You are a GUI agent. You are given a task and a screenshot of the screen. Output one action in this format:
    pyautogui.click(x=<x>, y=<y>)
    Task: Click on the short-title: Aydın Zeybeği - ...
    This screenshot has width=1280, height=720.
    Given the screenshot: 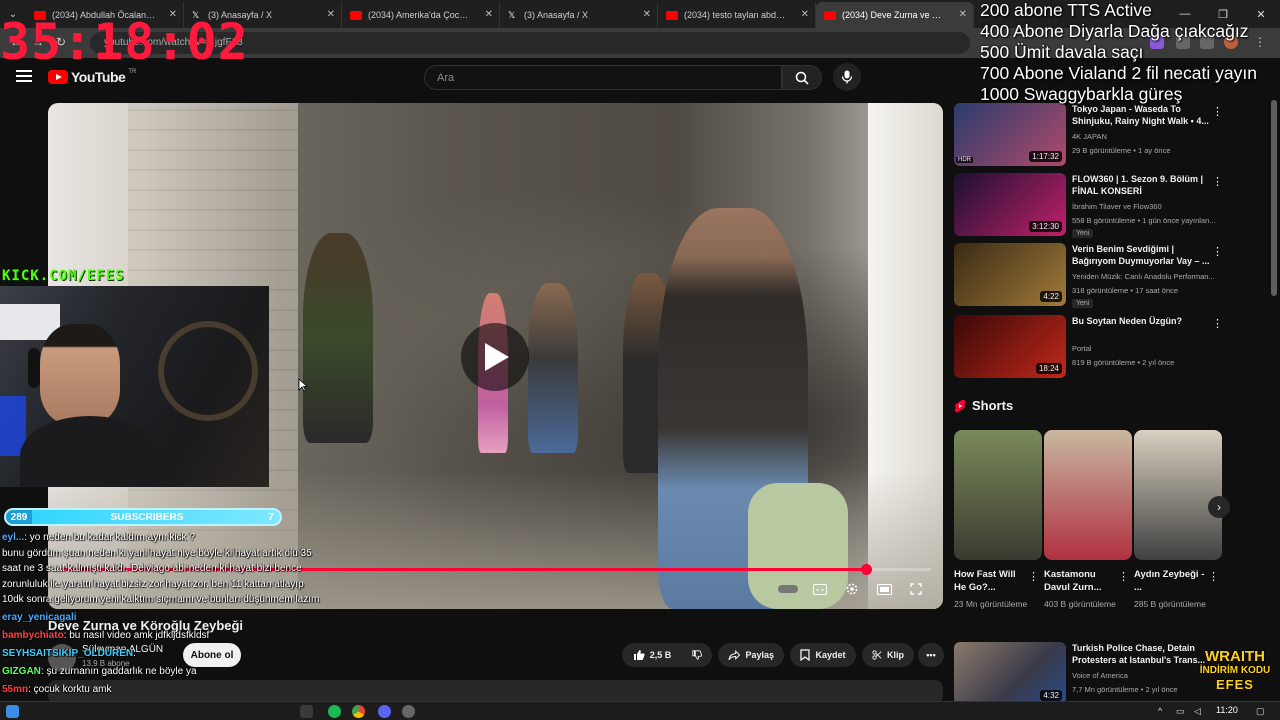 What is the action you would take?
    pyautogui.click(x=1172, y=581)
    